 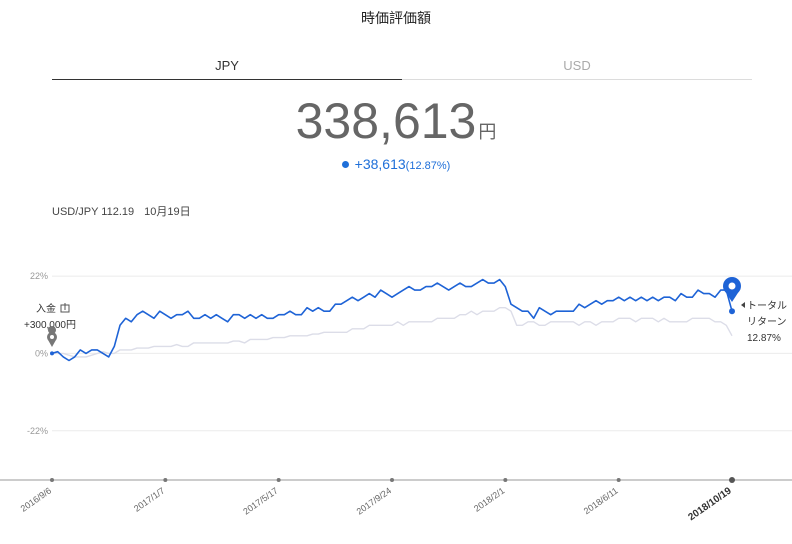 I want to click on x-tick-label: 2017/9/24, so click(x=374, y=500).